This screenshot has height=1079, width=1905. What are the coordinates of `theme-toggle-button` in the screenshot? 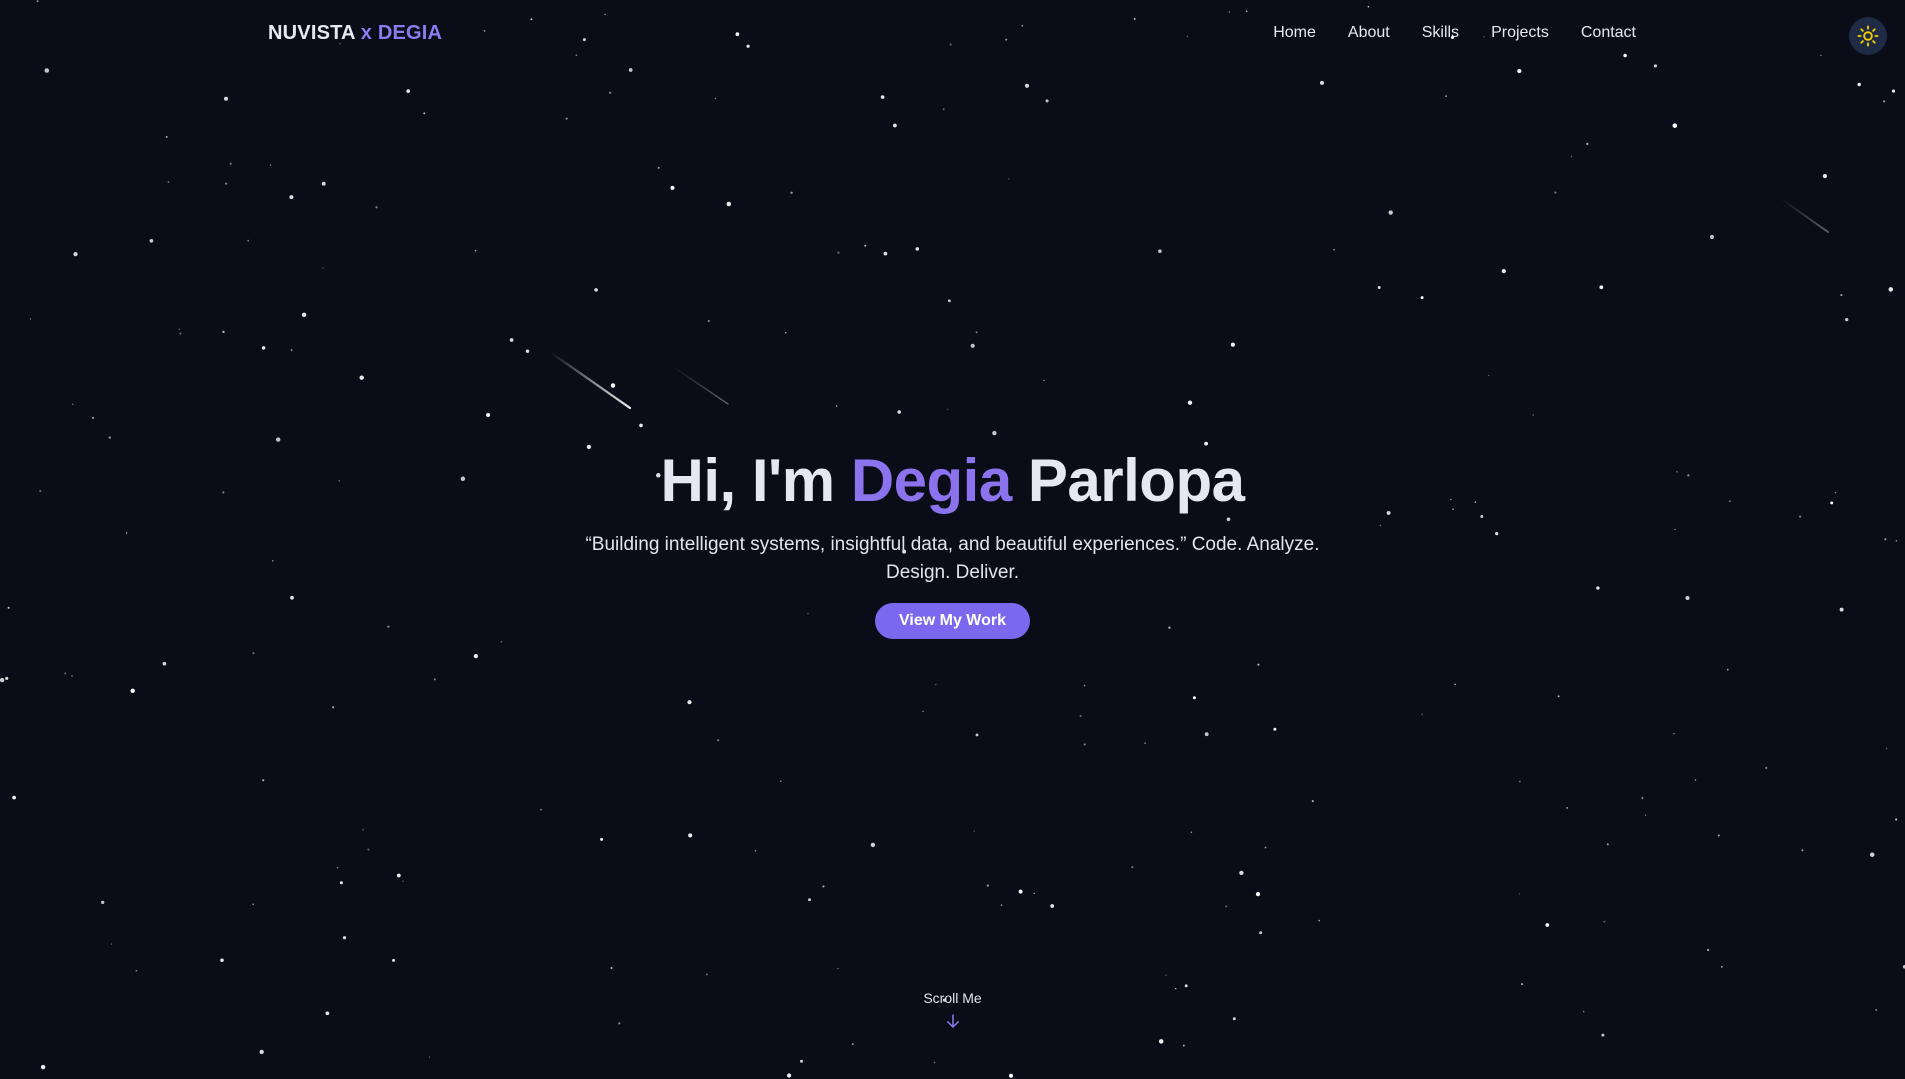 It's located at (1868, 36).